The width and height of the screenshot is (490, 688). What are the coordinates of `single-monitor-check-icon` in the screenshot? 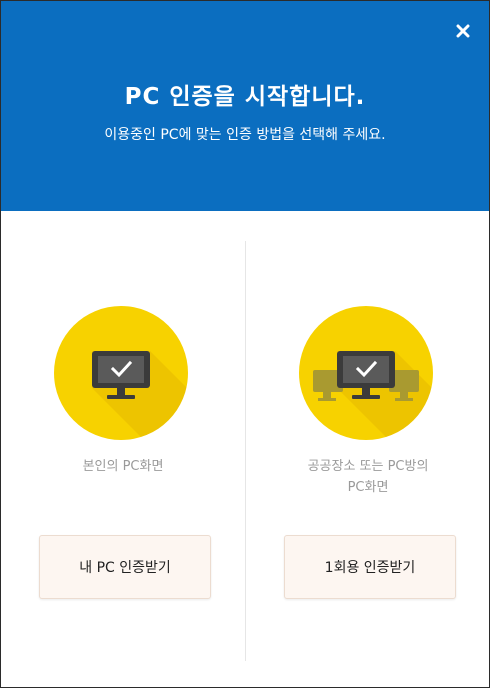 It's located at (140, 395).